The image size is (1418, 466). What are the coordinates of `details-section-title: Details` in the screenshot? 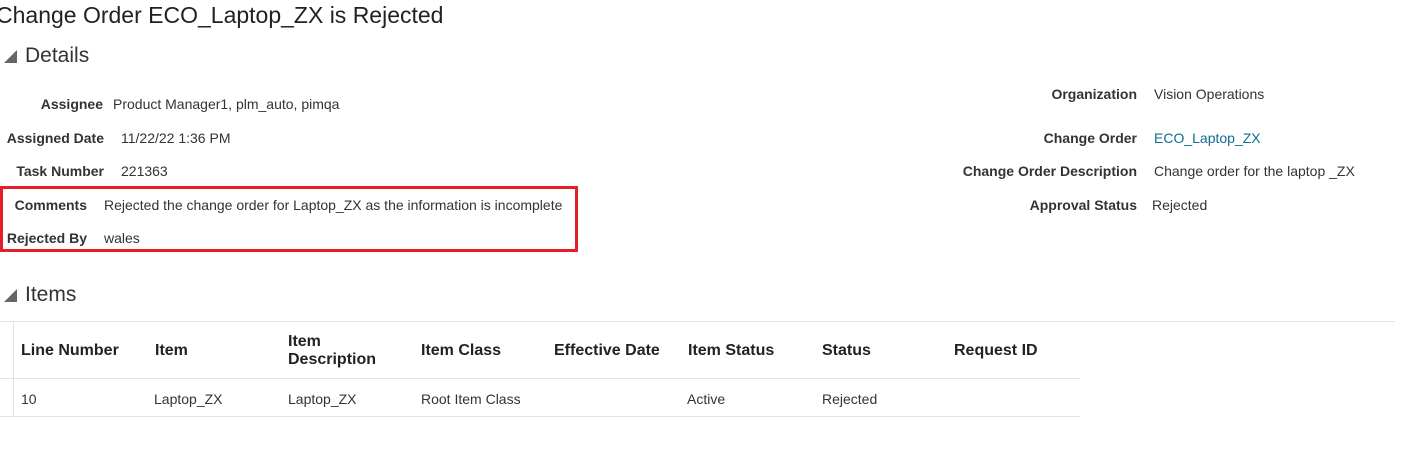 It's located at (57, 55).